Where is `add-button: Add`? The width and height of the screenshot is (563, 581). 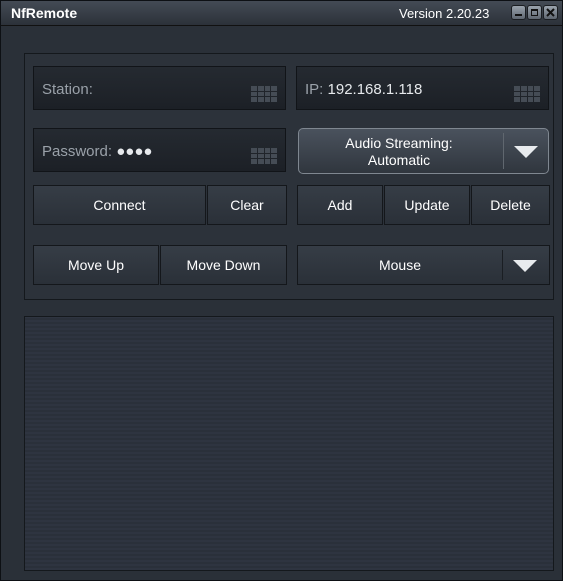
add-button: Add is located at coordinates (340, 205).